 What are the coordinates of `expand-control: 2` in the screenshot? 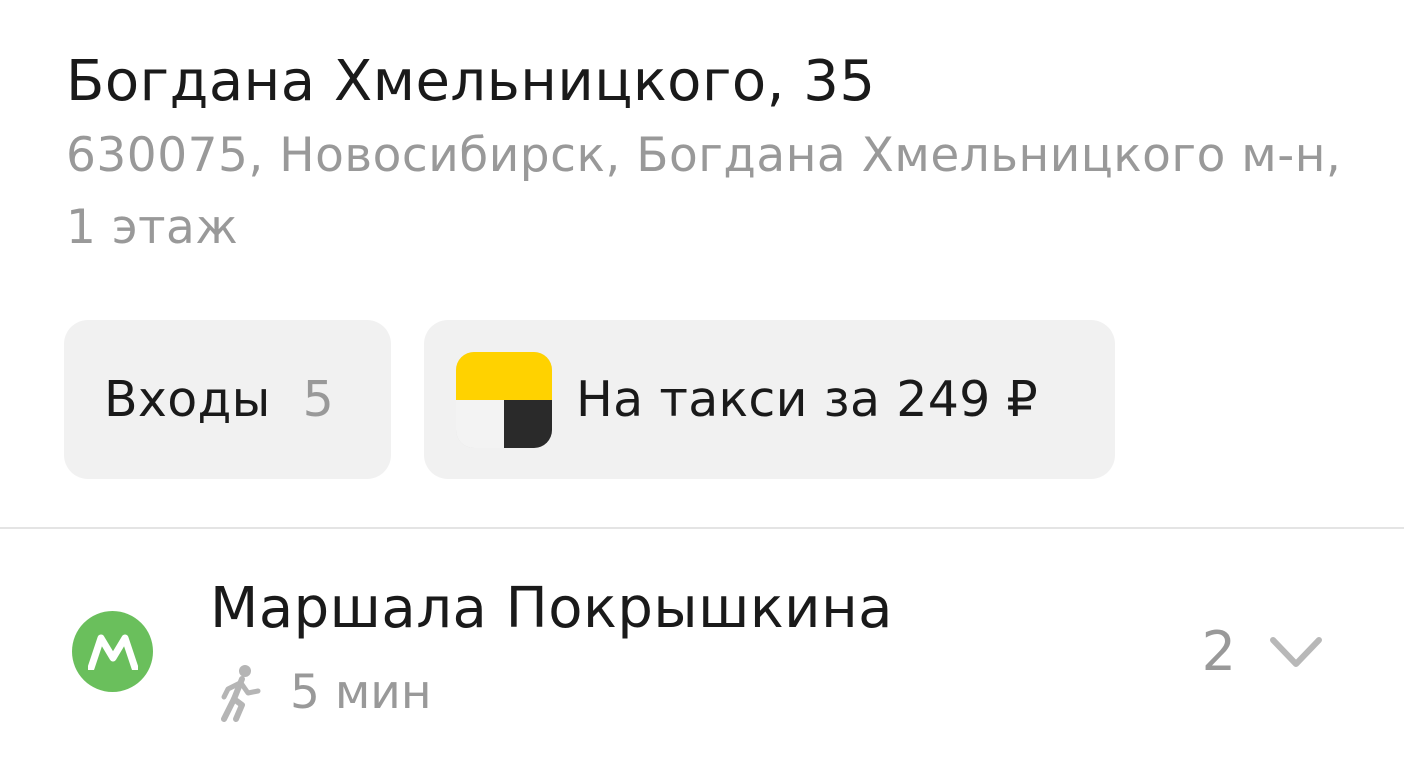 It's located at (1263, 652).